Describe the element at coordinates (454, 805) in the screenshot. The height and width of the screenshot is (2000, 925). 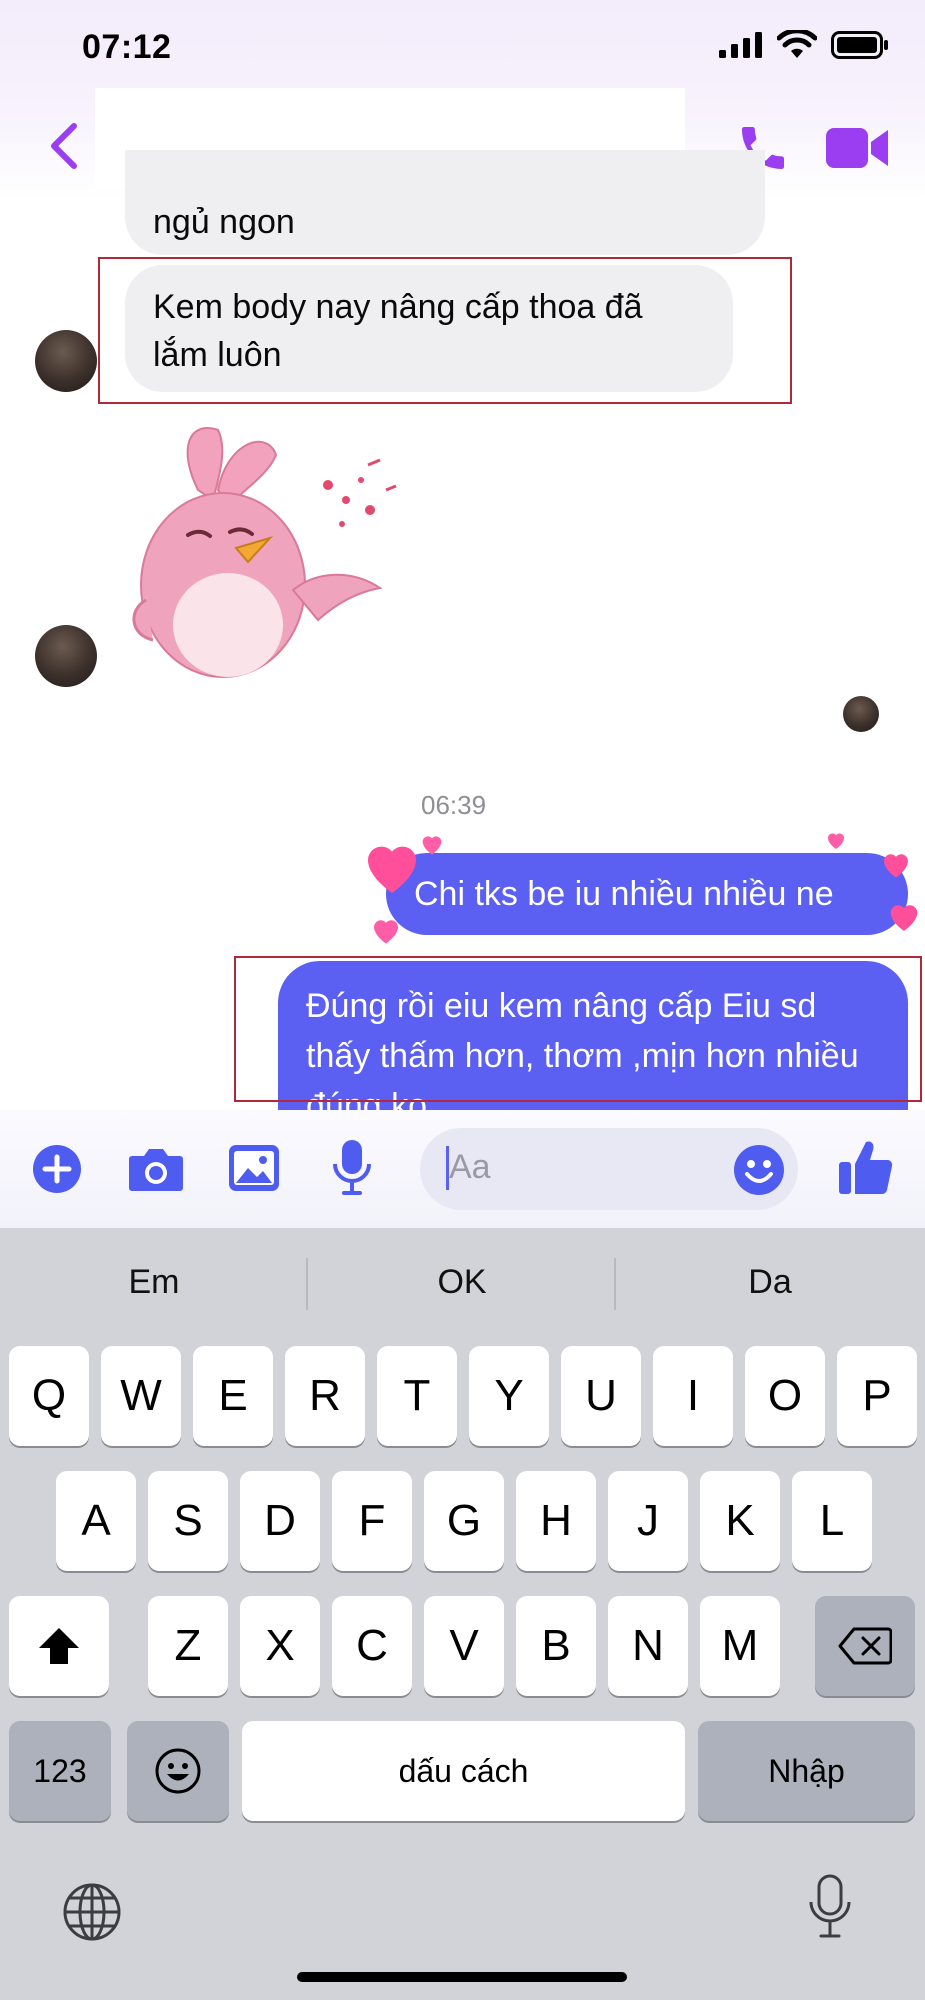
I see `message-timestamp: 06:39` at that location.